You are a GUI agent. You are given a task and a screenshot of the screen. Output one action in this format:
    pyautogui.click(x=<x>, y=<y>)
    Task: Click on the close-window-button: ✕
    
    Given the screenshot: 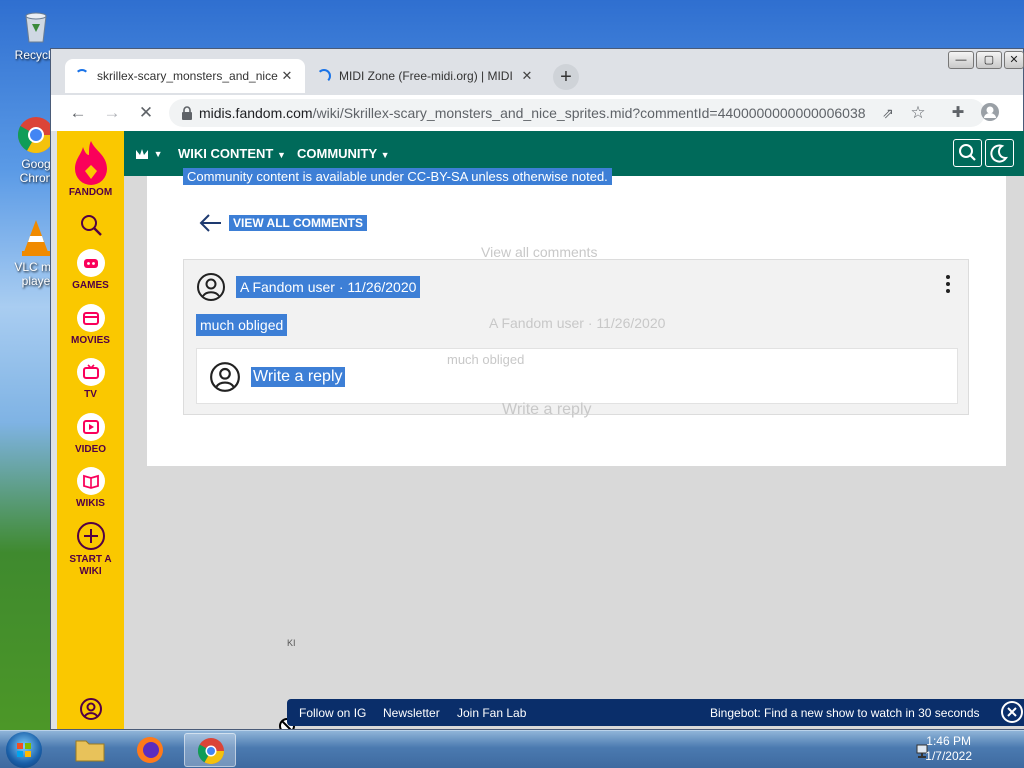 What is the action you would take?
    pyautogui.click(x=1014, y=60)
    